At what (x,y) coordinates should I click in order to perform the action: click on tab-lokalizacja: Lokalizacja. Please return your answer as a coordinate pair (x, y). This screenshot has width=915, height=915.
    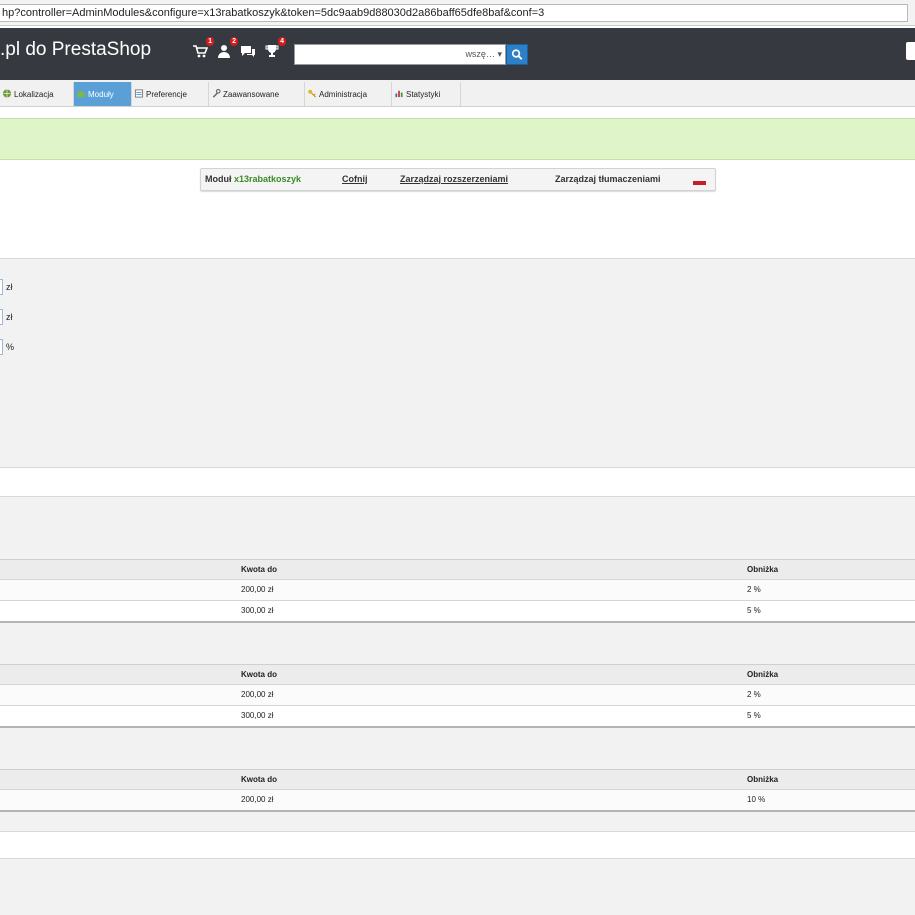
    Looking at the image, I should click on (37, 94).